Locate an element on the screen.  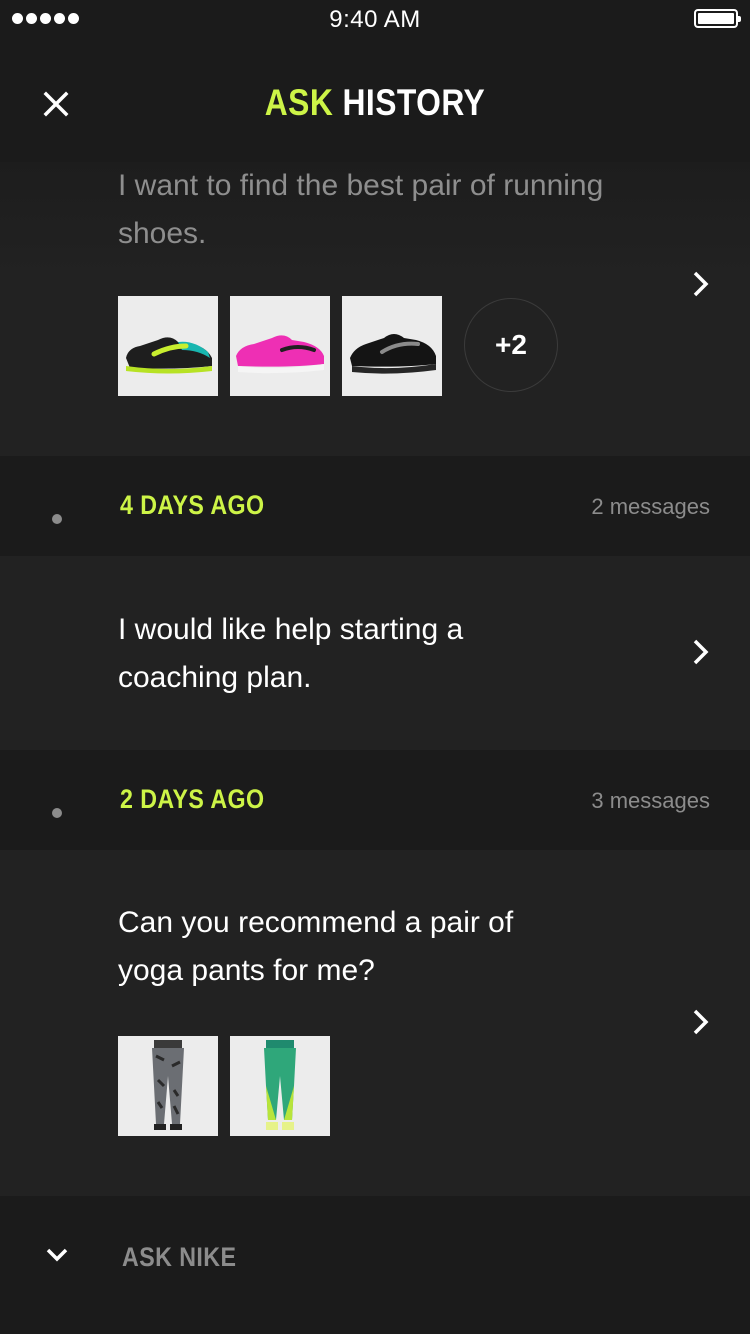
ask-nike-footer: ASK NIKE is located at coordinates (375, 1265).